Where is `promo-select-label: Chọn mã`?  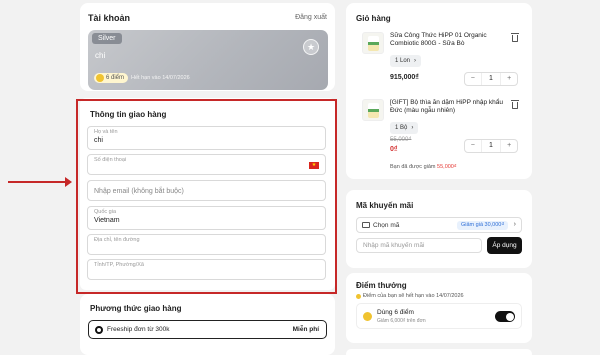
promo-select-label: Chọn mã is located at coordinates (386, 225).